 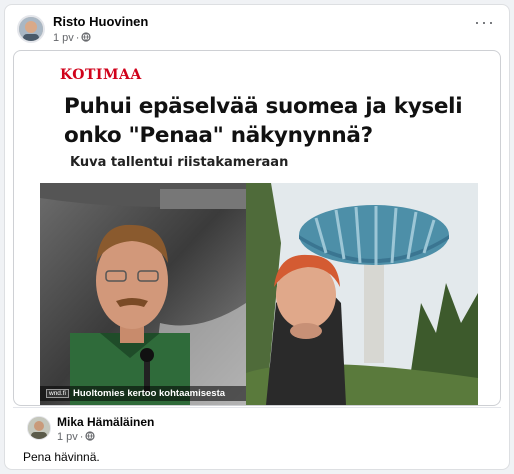 What do you see at coordinates (101, 75) in the screenshot?
I see `article-category: KOTIMAA` at bounding box center [101, 75].